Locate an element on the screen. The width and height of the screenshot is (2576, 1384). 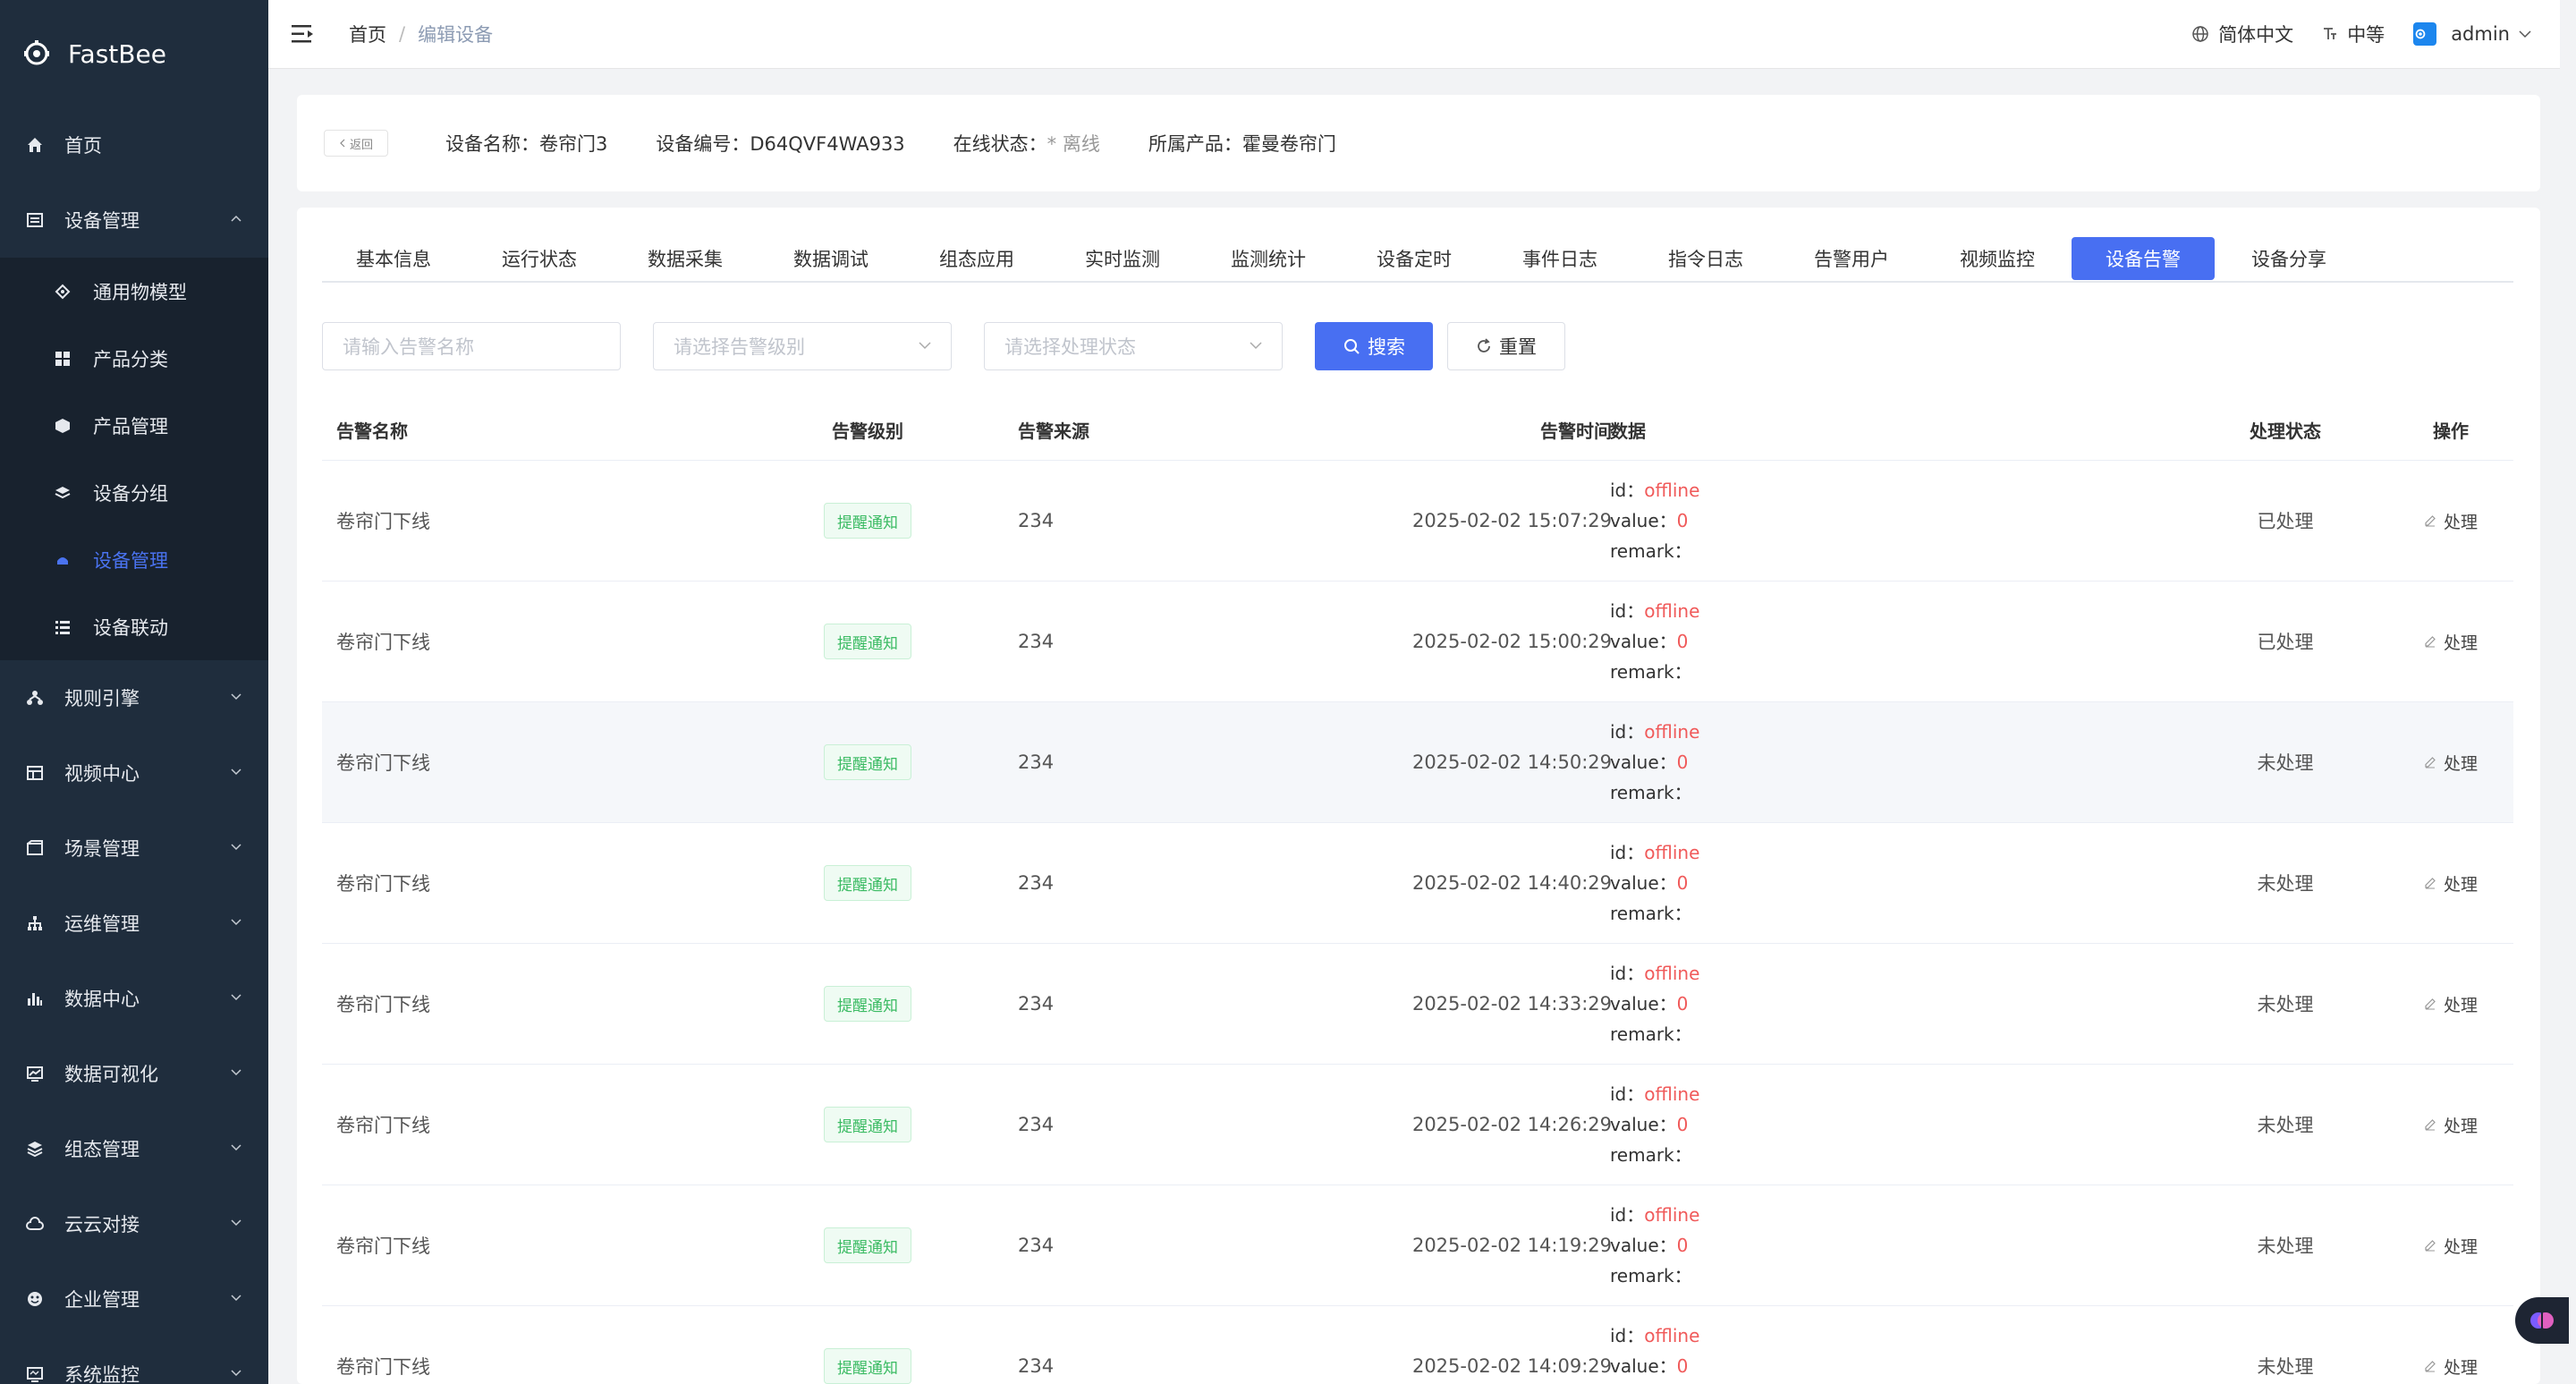
app-name: FastBee is located at coordinates (117, 53).